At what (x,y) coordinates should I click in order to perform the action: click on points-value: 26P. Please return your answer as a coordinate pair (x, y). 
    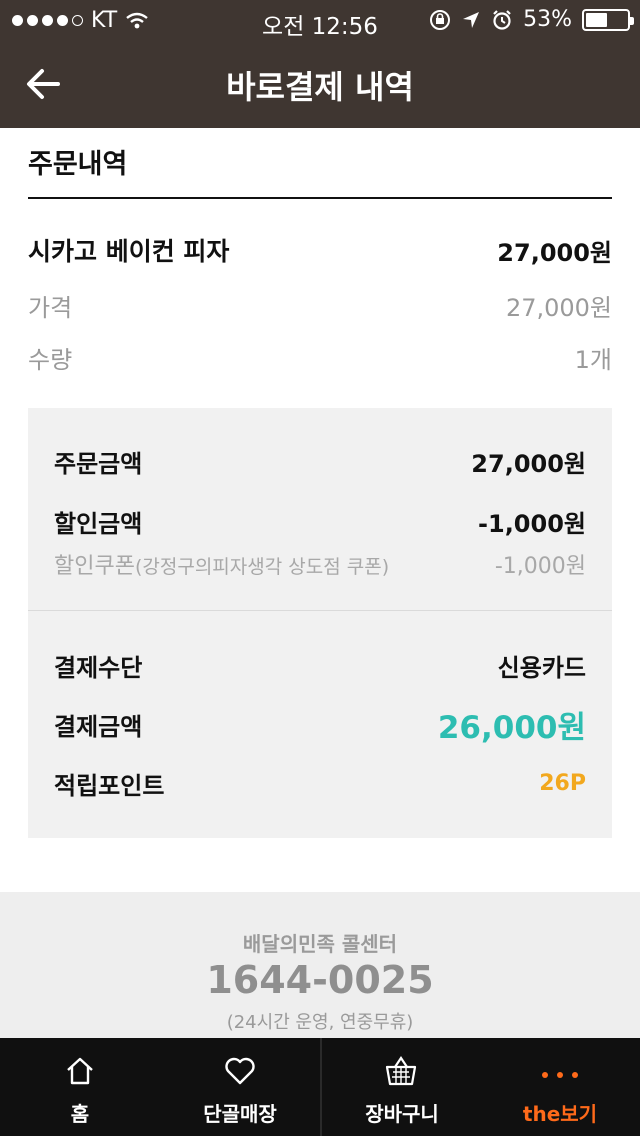
    Looking at the image, I should click on (562, 783).